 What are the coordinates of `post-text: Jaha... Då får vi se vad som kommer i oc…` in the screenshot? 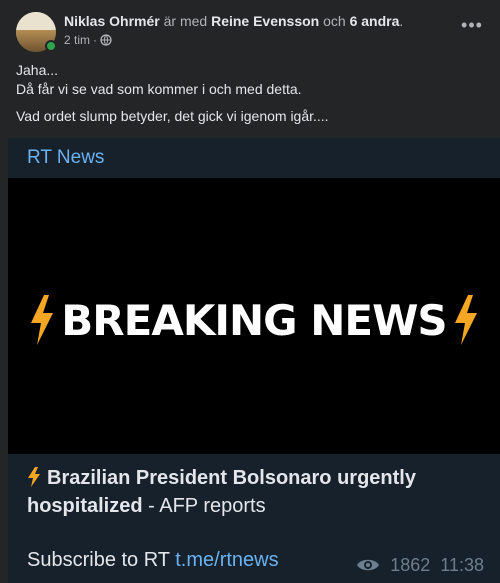 It's located at (250, 93).